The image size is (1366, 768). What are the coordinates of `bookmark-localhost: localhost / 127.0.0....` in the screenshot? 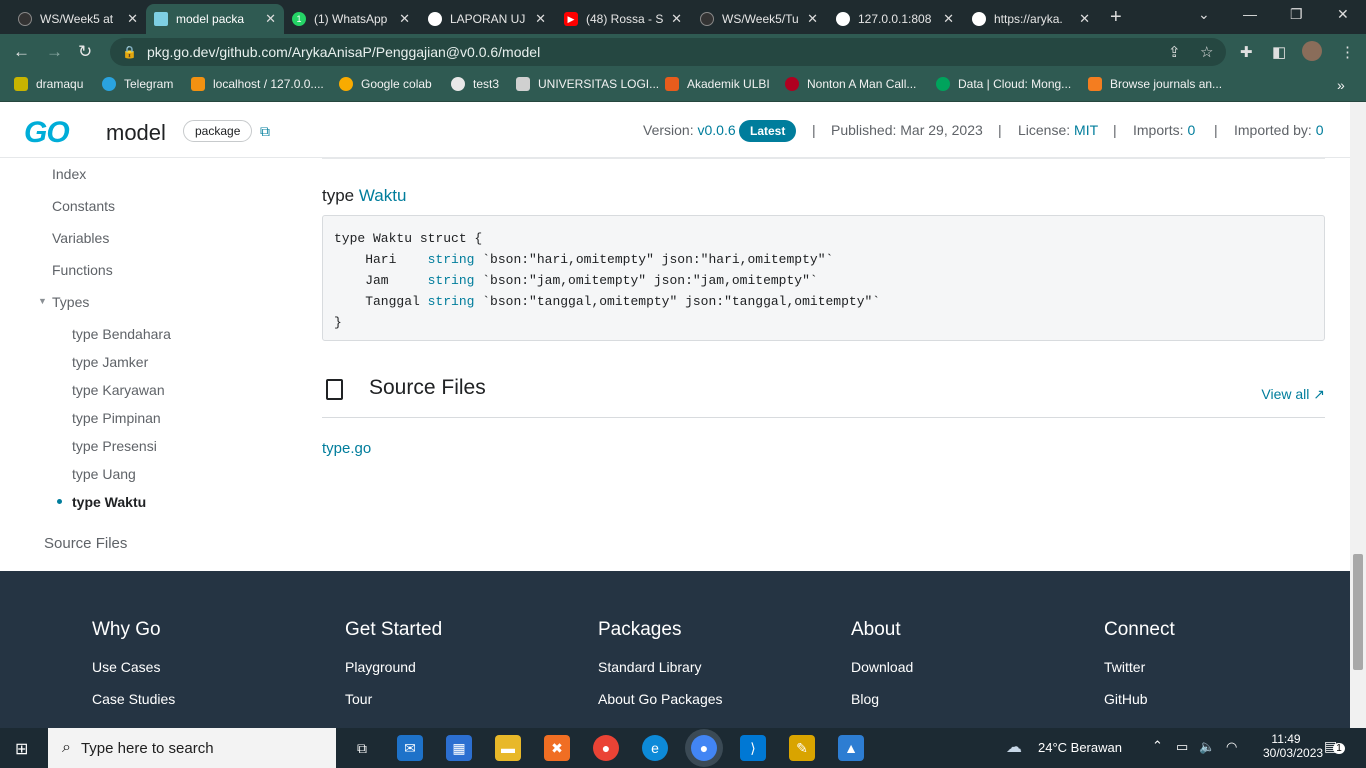 It's located at (257, 84).